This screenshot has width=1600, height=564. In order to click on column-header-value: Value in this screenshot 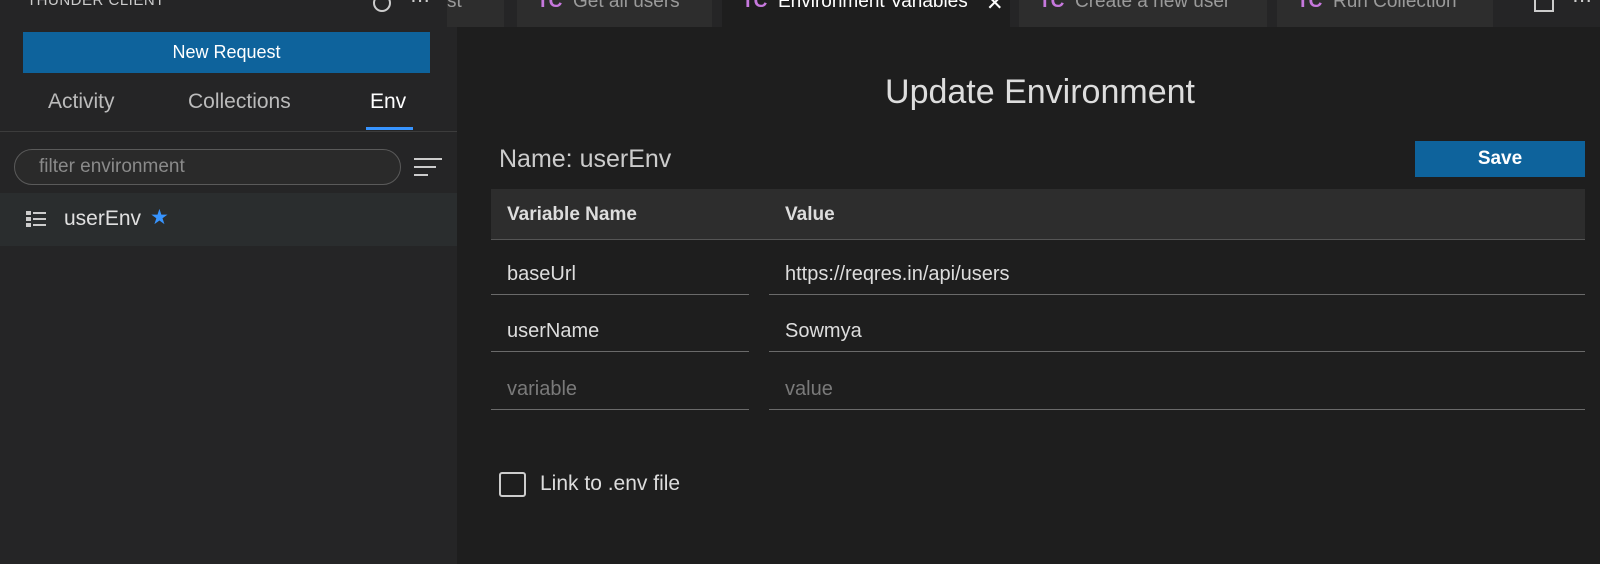, I will do `click(810, 214)`.